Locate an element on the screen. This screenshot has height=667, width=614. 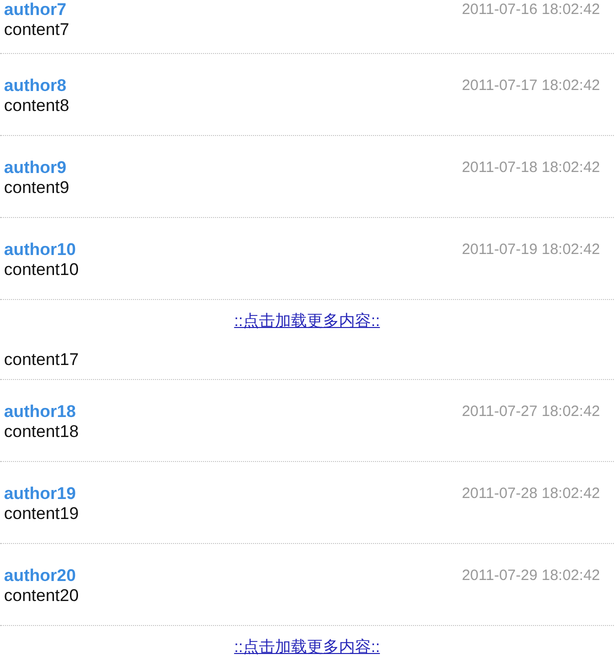
post-content: content20 is located at coordinates (41, 596).